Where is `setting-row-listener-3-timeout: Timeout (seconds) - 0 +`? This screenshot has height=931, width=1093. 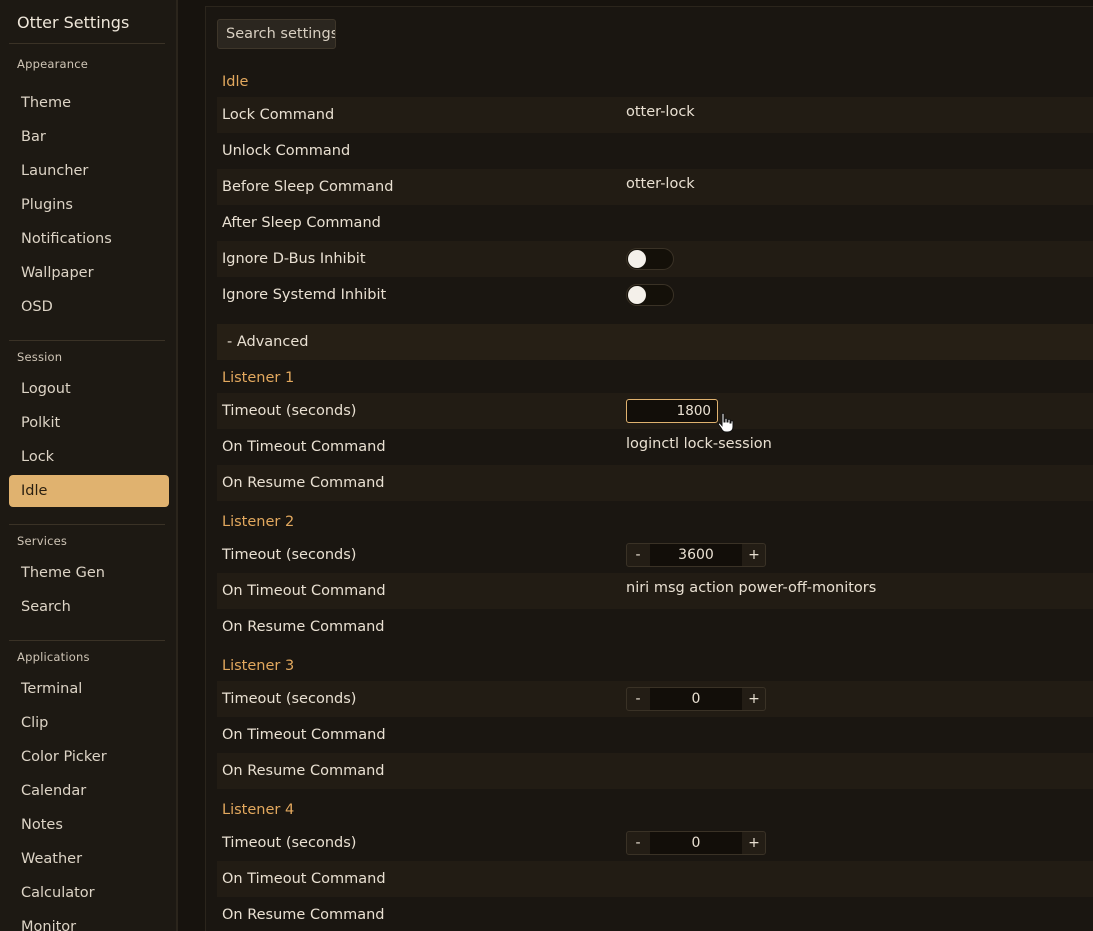 setting-row-listener-3-timeout: Timeout (seconds) - 0 + is located at coordinates (655, 699).